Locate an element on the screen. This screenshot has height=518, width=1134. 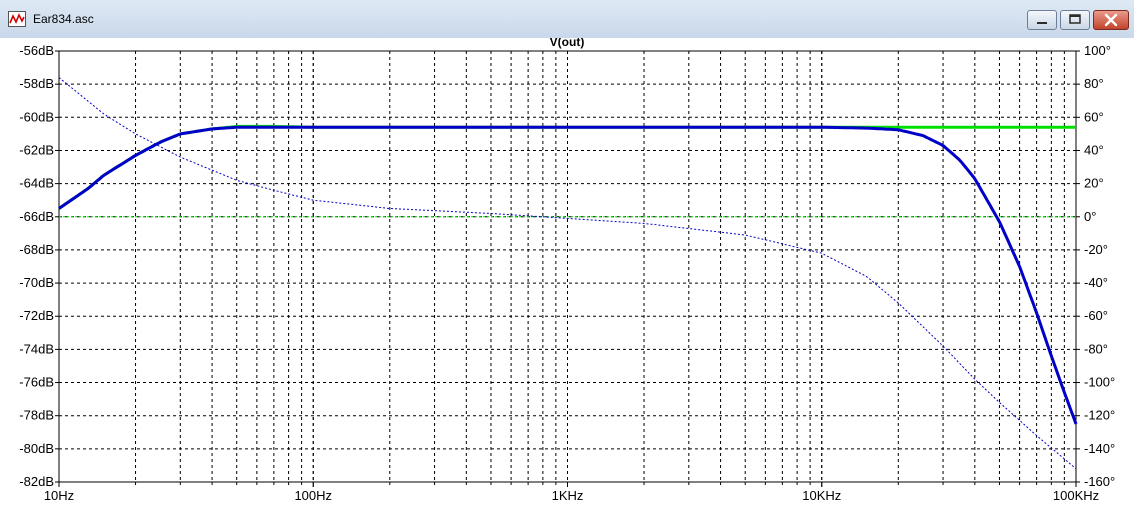
y-right-tick-label: 100° is located at coordinates (1097, 50).